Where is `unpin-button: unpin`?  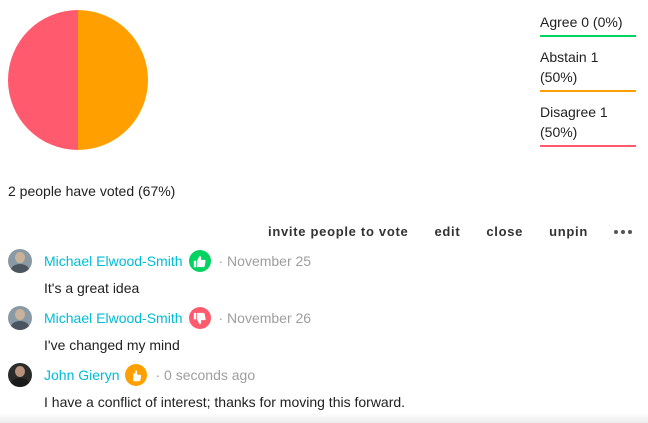
unpin-button: unpin is located at coordinates (568, 231).